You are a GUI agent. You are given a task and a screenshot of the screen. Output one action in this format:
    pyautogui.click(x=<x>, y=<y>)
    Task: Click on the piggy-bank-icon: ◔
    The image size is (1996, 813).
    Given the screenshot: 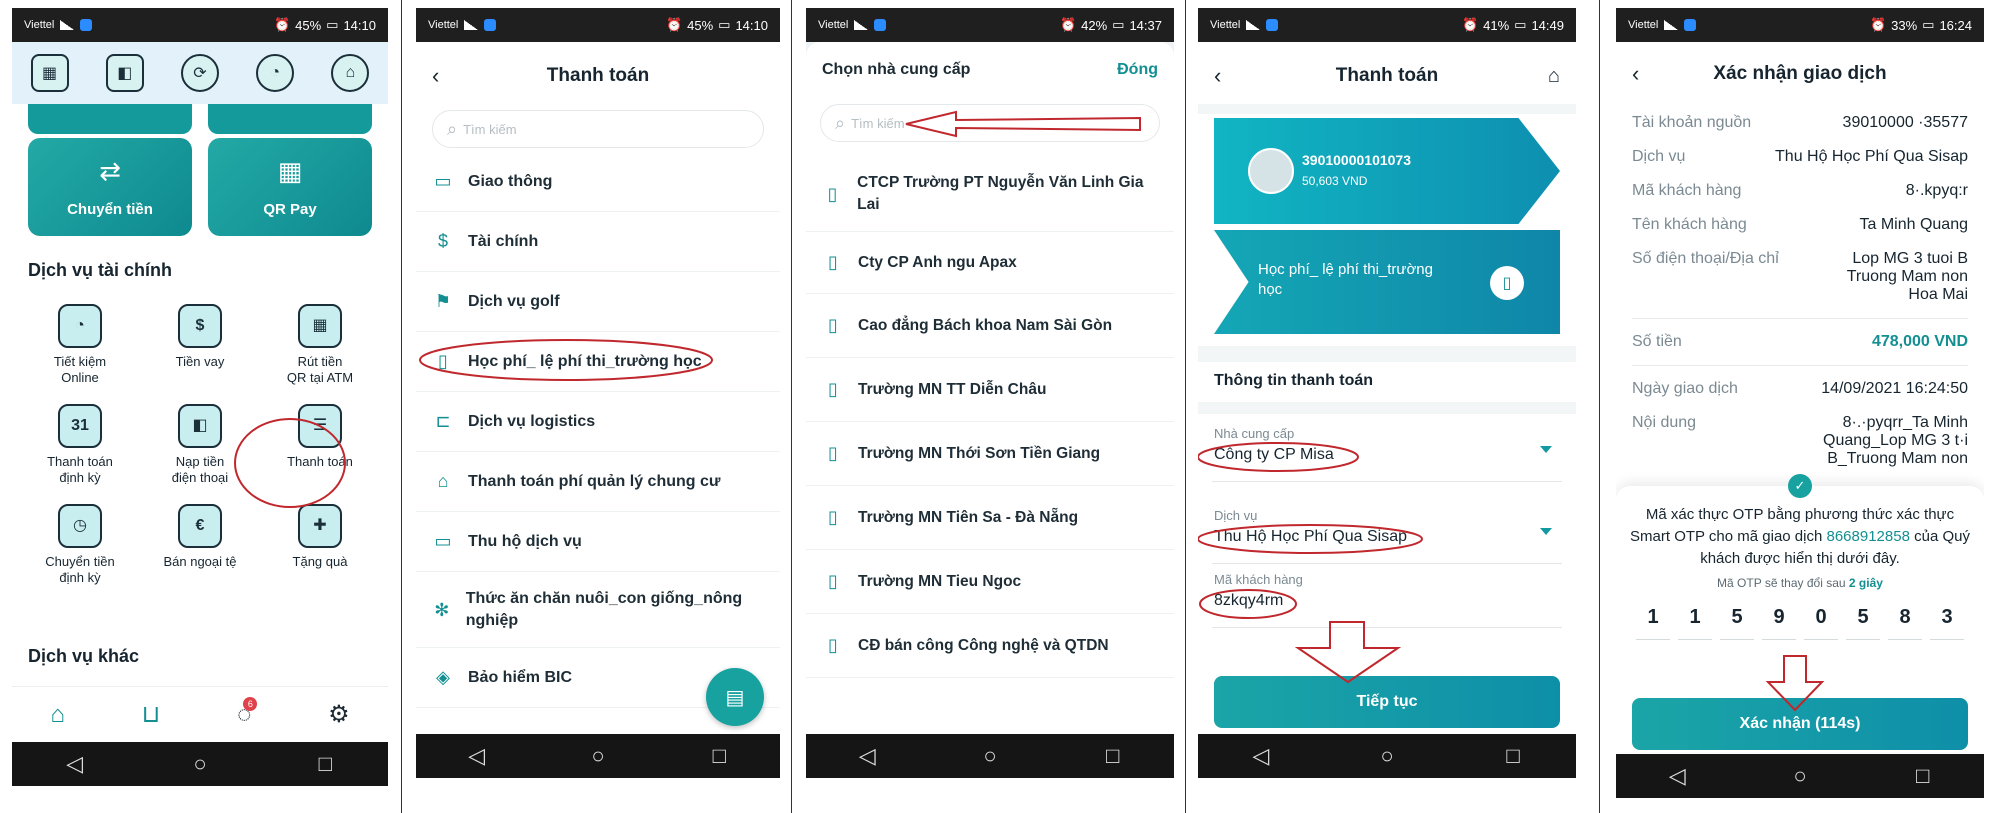 What is the action you would take?
    pyautogui.click(x=275, y=73)
    